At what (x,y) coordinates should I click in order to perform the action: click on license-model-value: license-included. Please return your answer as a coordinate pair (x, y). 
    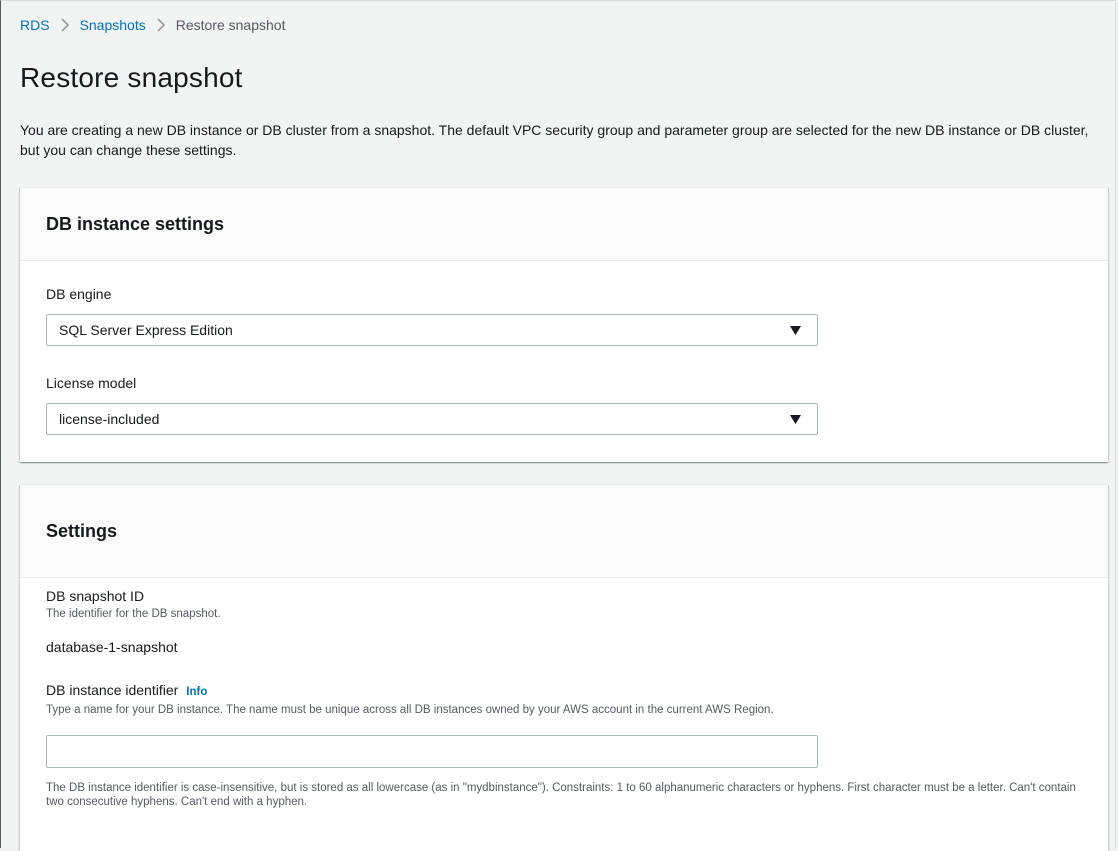
    Looking at the image, I should click on (109, 419).